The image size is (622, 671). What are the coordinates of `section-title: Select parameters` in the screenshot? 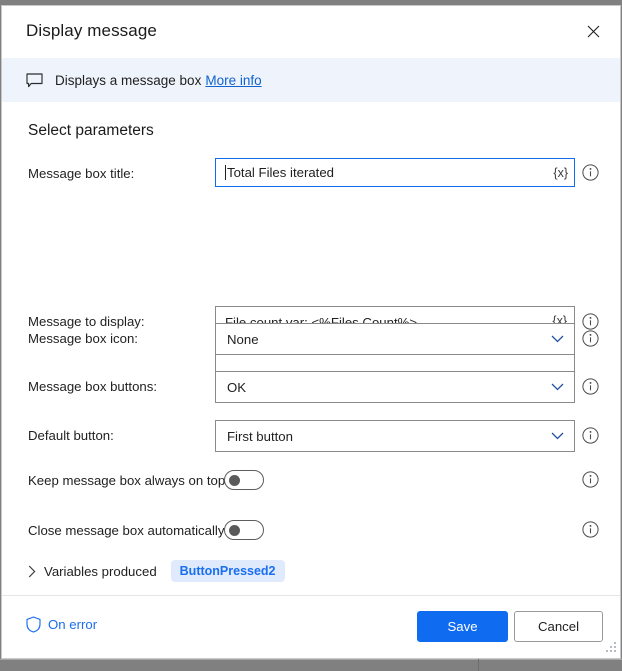 It's located at (91, 130).